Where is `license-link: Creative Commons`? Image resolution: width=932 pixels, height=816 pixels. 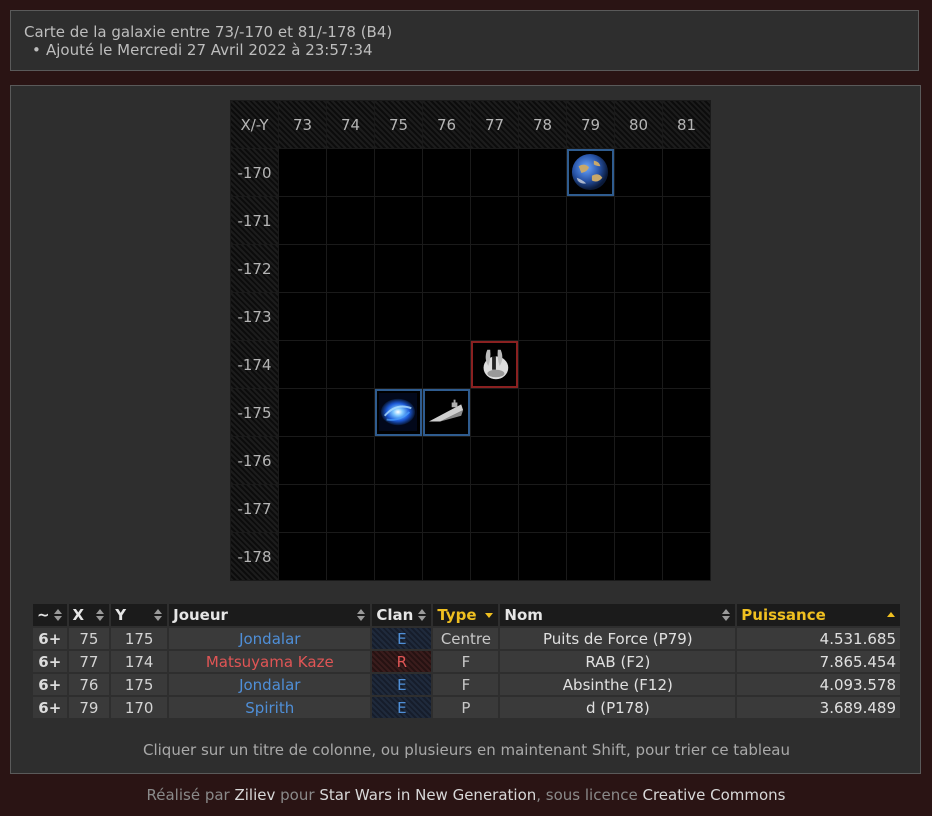
license-link: Creative Commons is located at coordinates (713, 795).